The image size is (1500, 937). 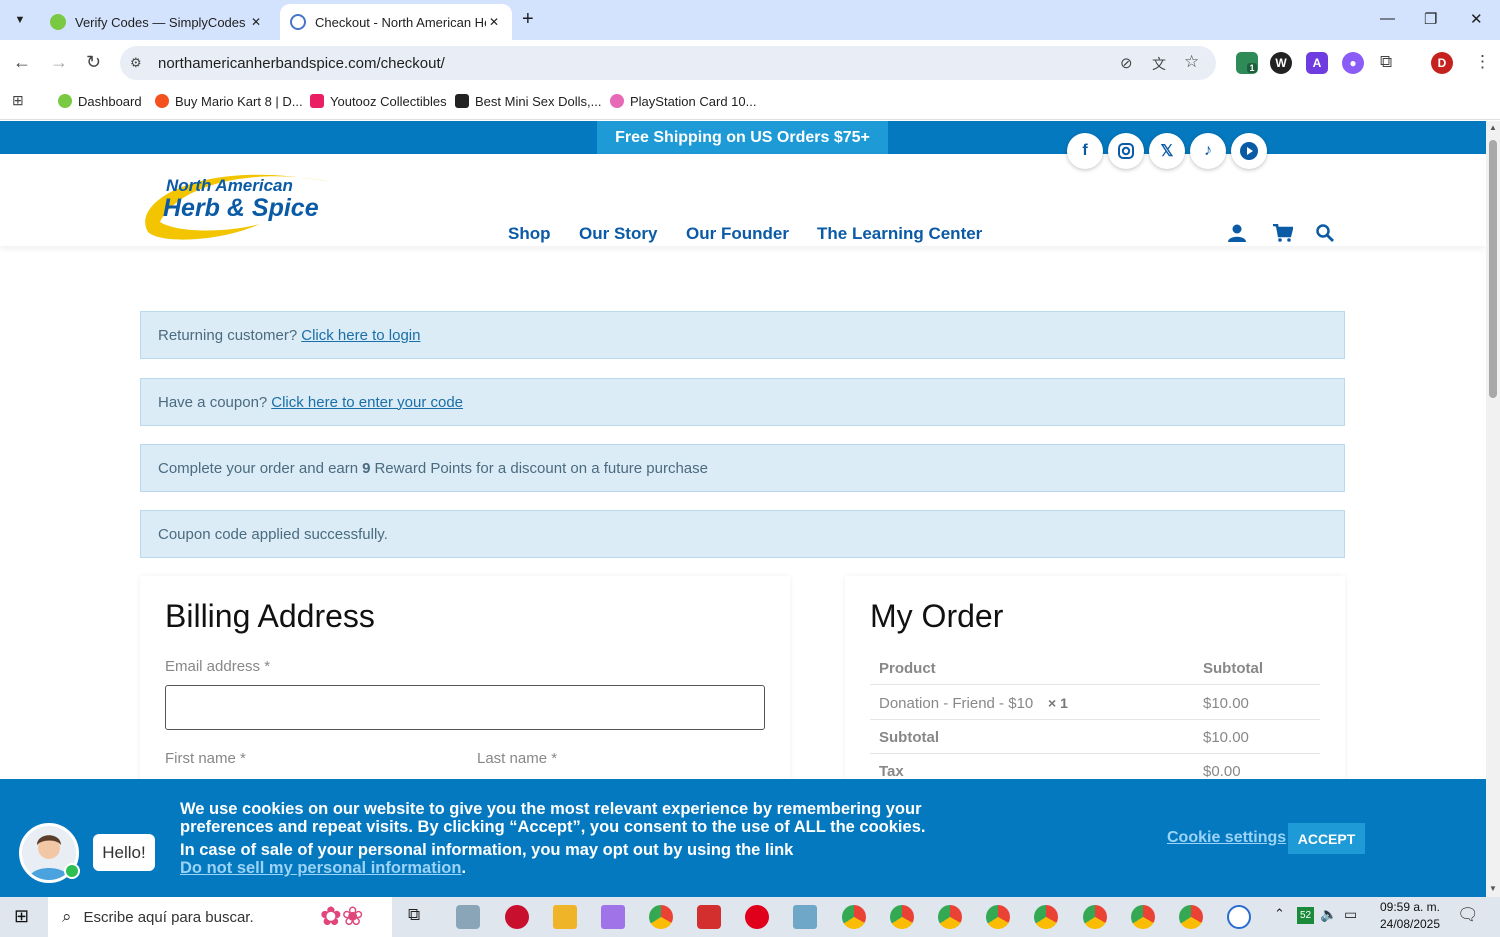 What do you see at coordinates (160, 22) in the screenshot?
I see `tab-title: Verify Codes — SimplyCodes` at bounding box center [160, 22].